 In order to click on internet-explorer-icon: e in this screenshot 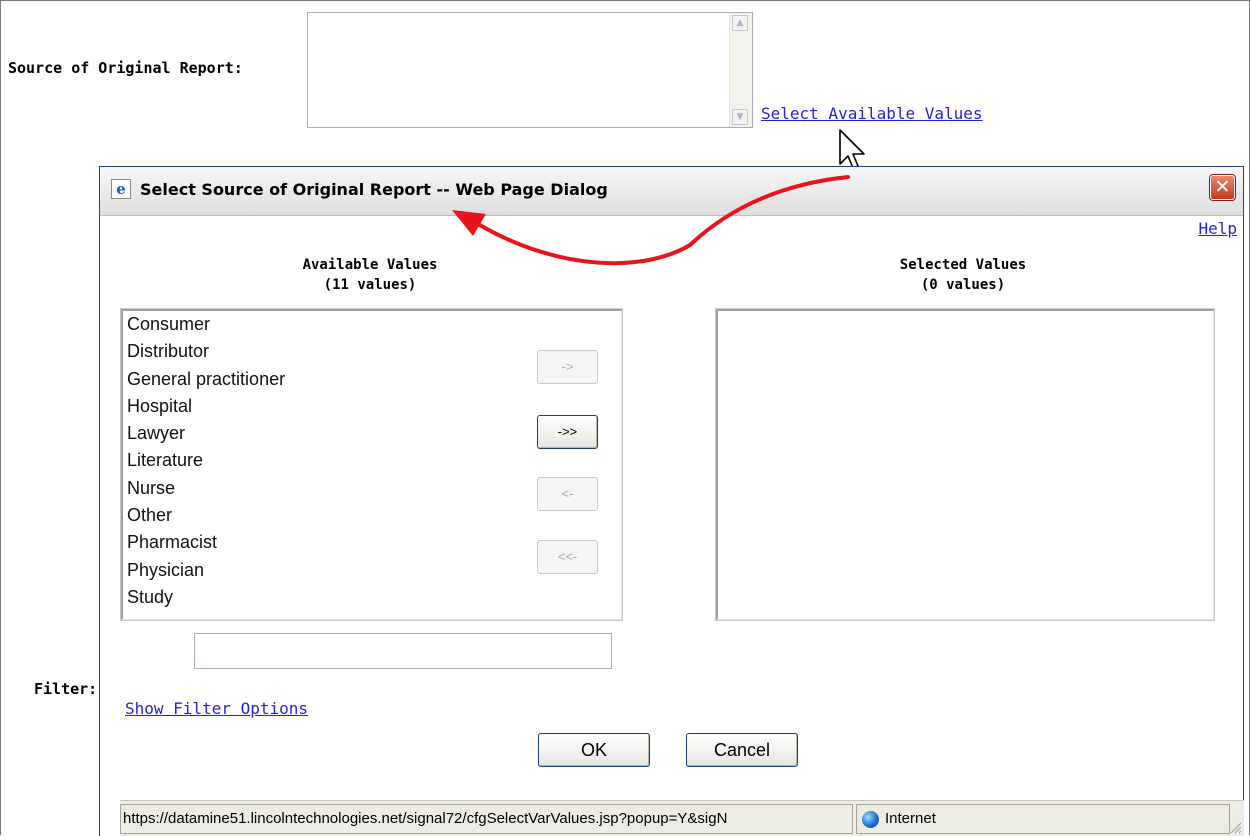, I will do `click(121, 189)`.